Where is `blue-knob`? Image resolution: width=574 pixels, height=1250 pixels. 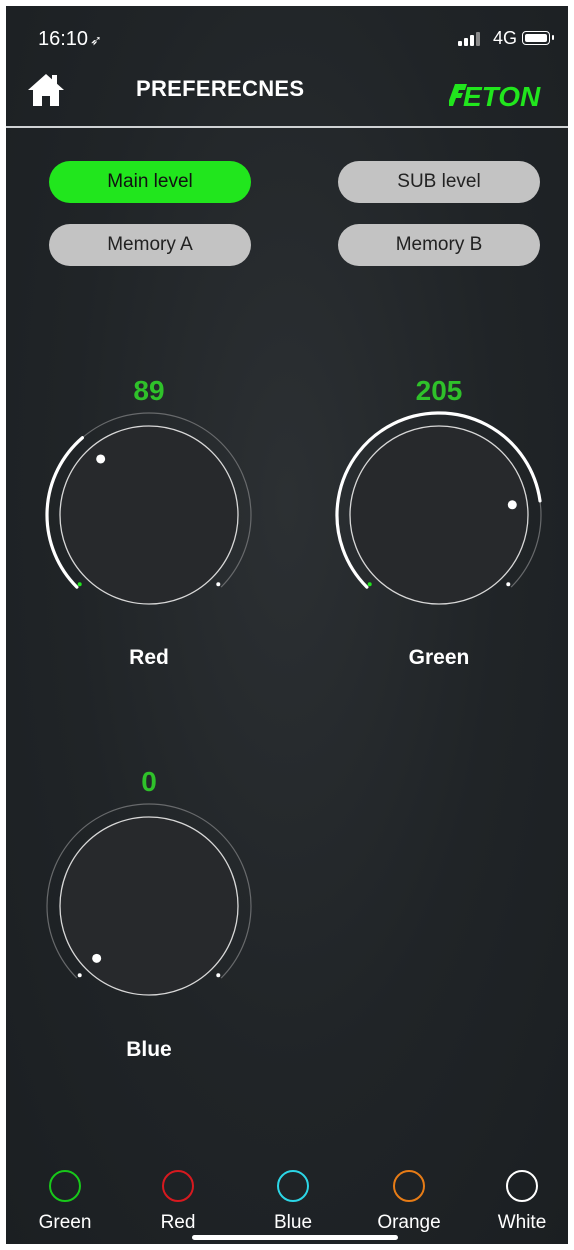
blue-knob is located at coordinates (149, 906).